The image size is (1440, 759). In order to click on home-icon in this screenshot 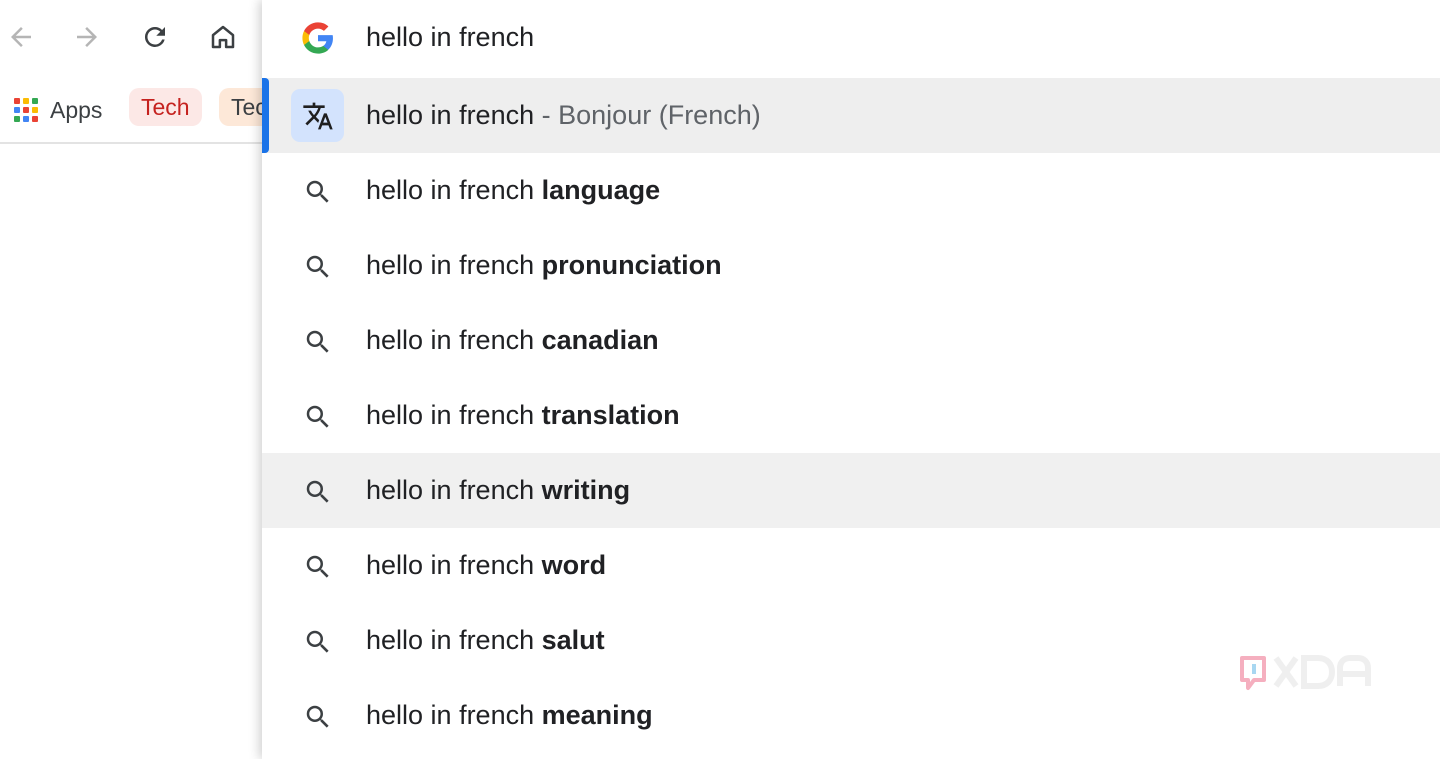, I will do `click(223, 37)`.